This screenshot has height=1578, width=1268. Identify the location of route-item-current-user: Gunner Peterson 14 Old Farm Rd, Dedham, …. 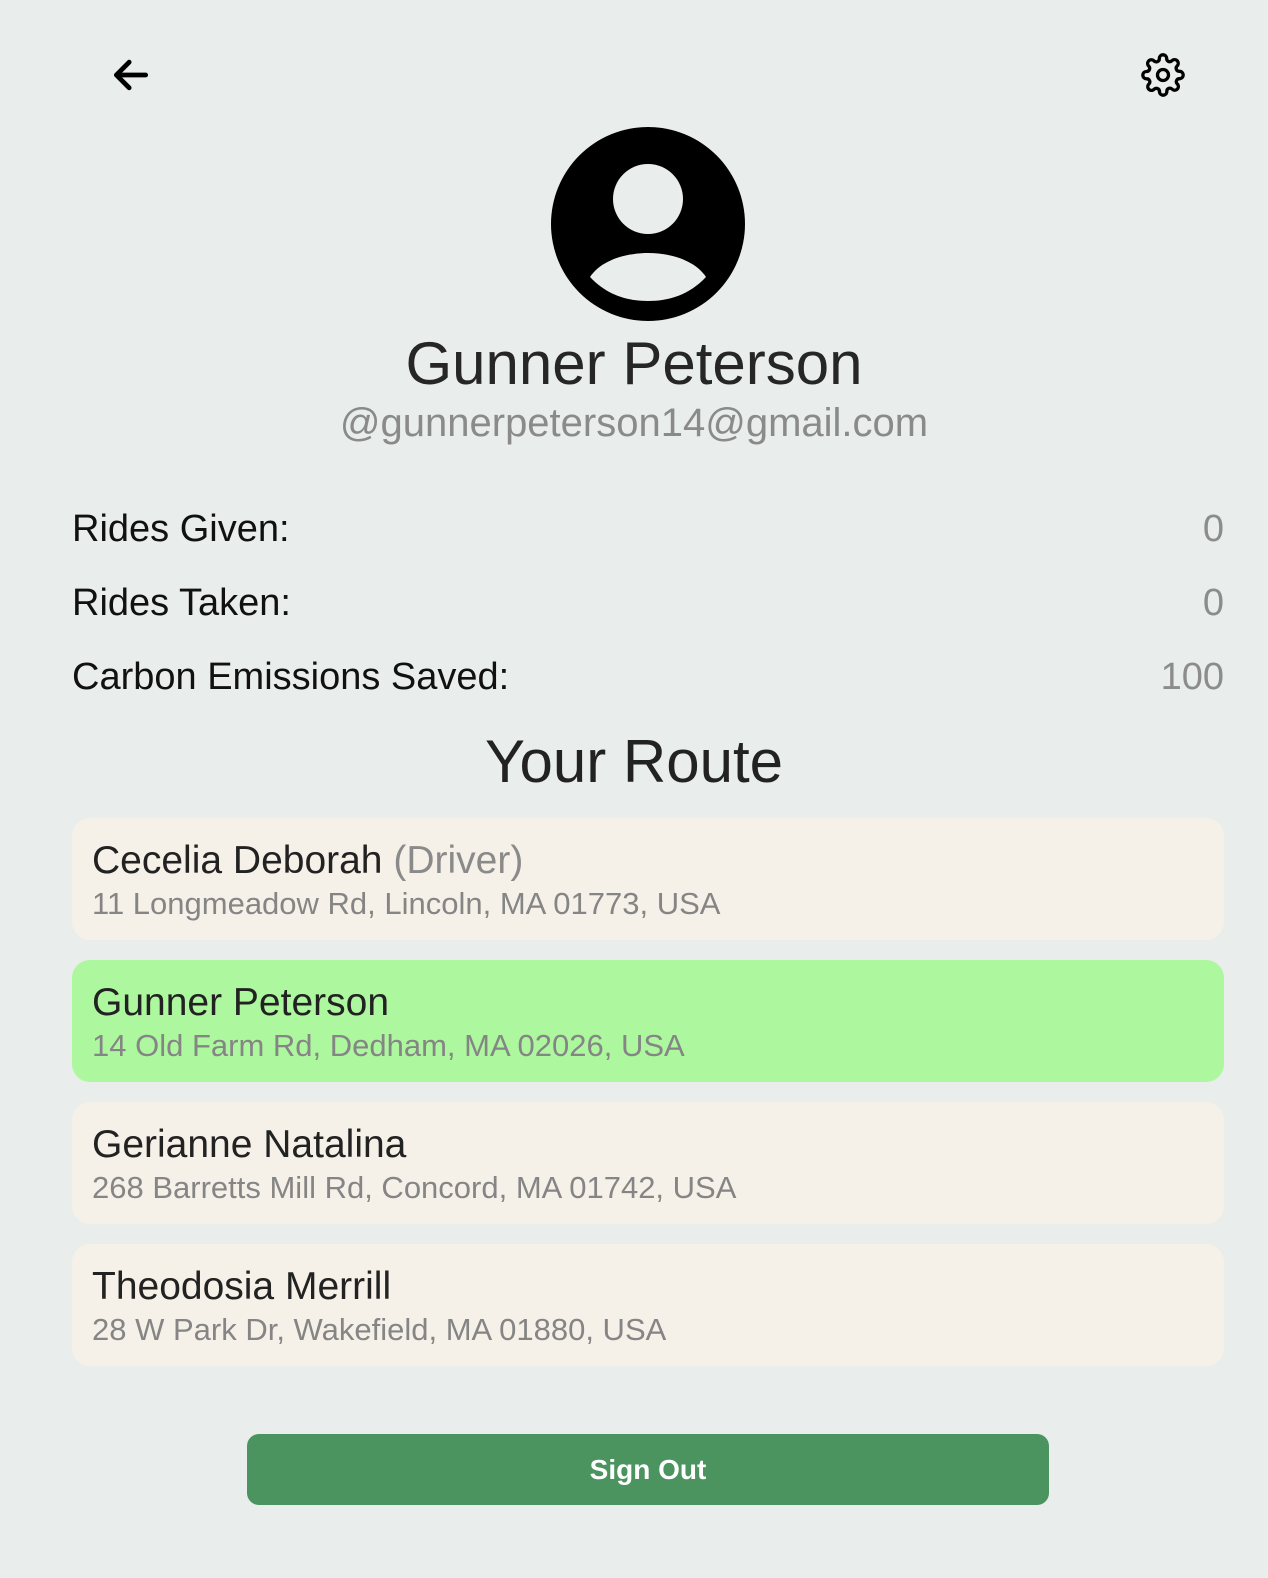
(648, 1021).